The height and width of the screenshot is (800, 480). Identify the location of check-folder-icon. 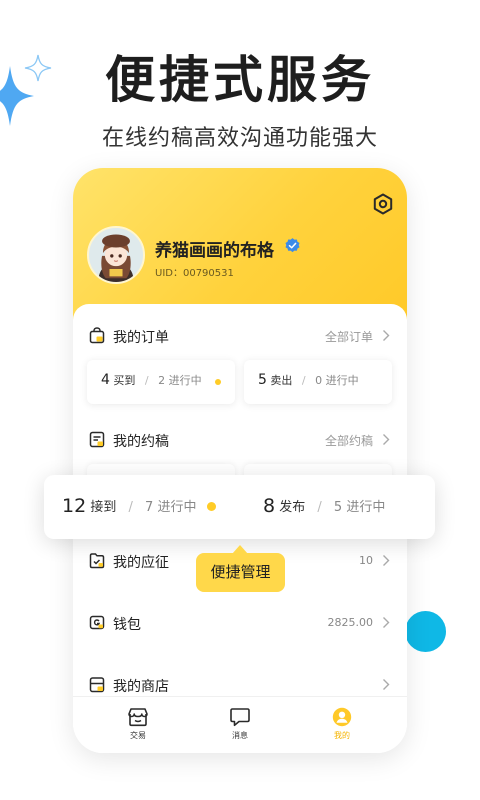
(97, 561).